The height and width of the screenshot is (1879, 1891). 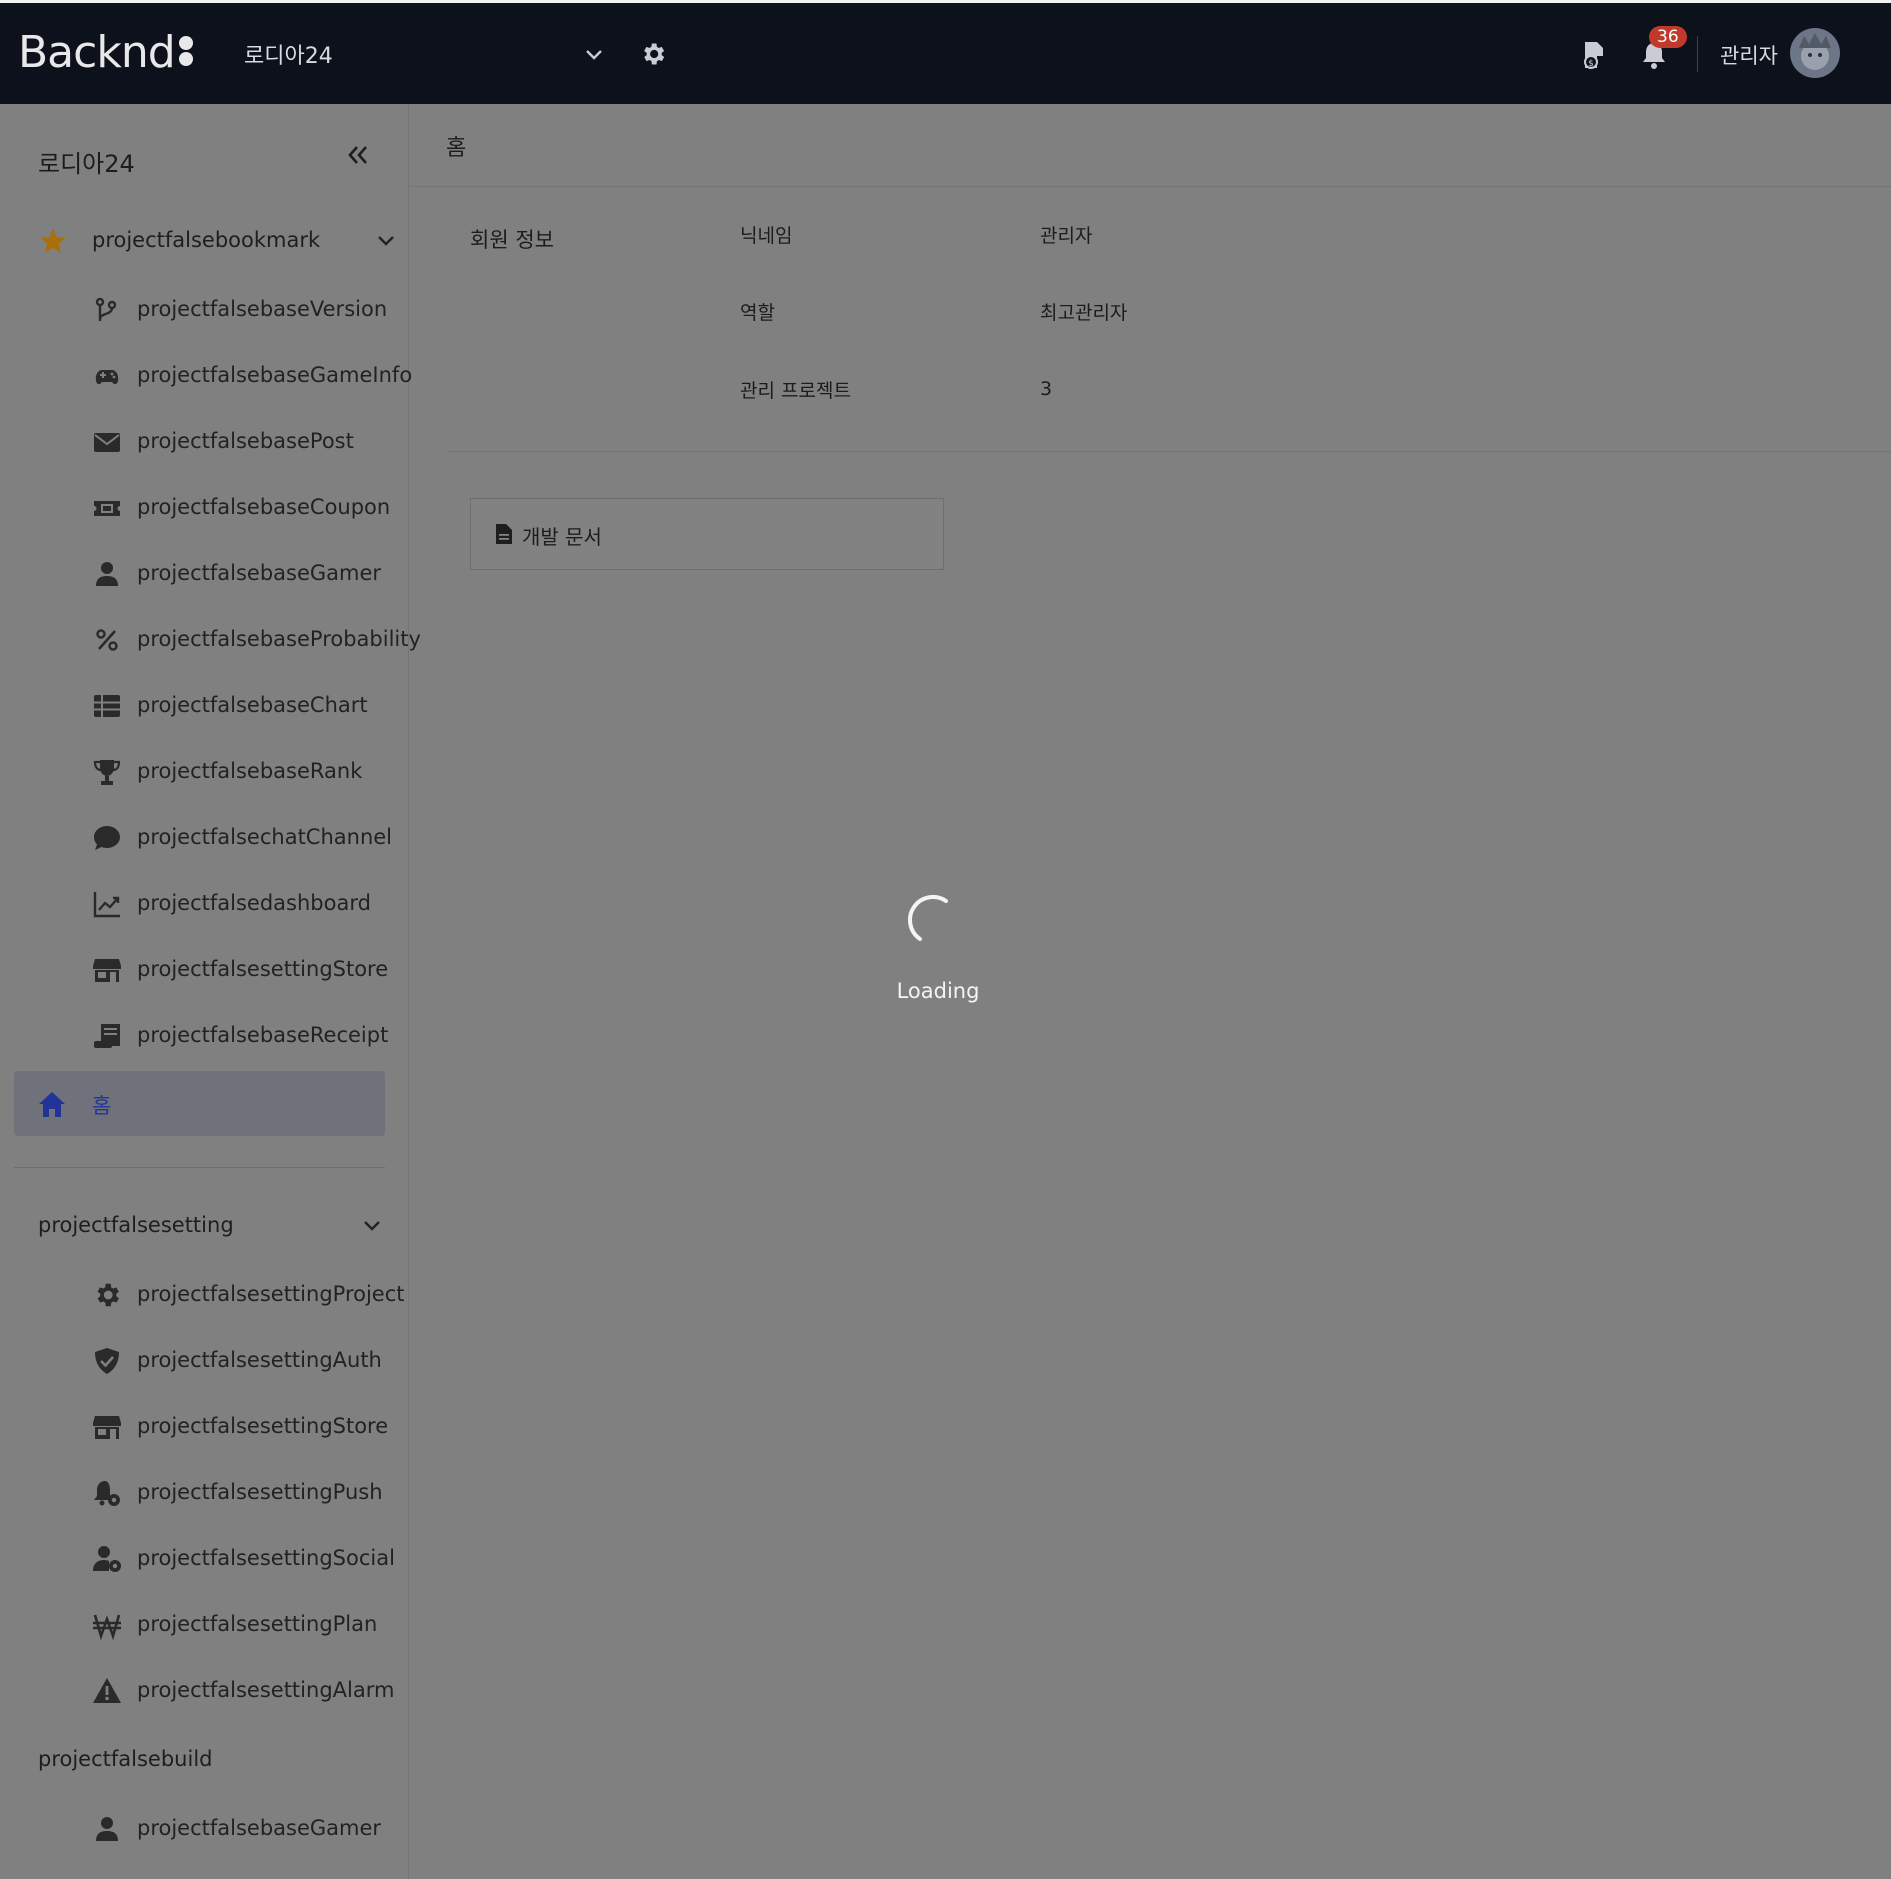 What do you see at coordinates (53, 240) in the screenshot?
I see `star-icon` at bounding box center [53, 240].